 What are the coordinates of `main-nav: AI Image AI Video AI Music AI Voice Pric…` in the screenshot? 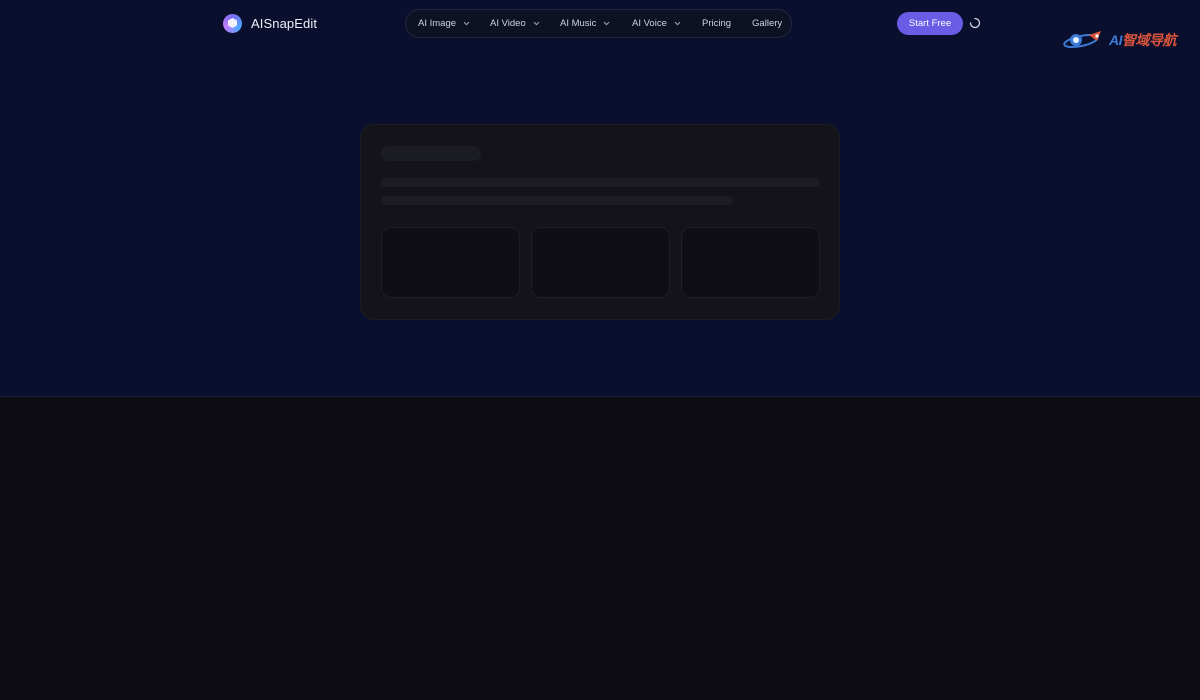 It's located at (598, 23).